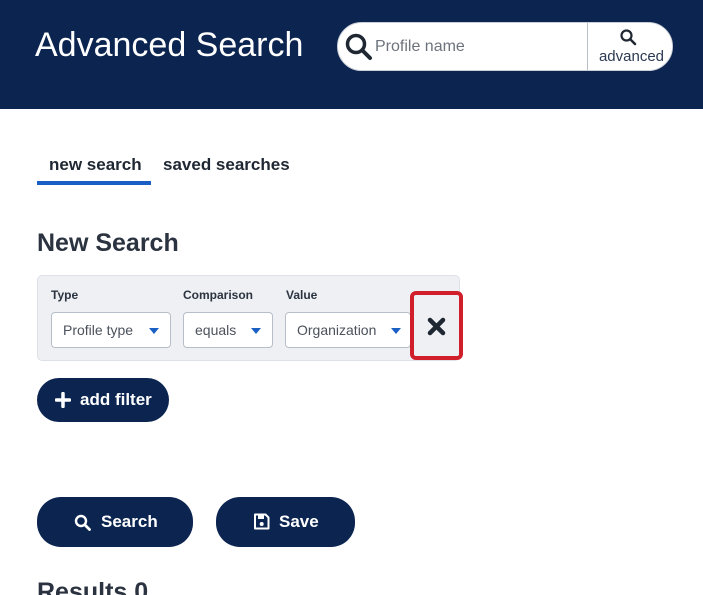 This screenshot has width=703, height=595. I want to click on plus-icon, so click(63, 400).